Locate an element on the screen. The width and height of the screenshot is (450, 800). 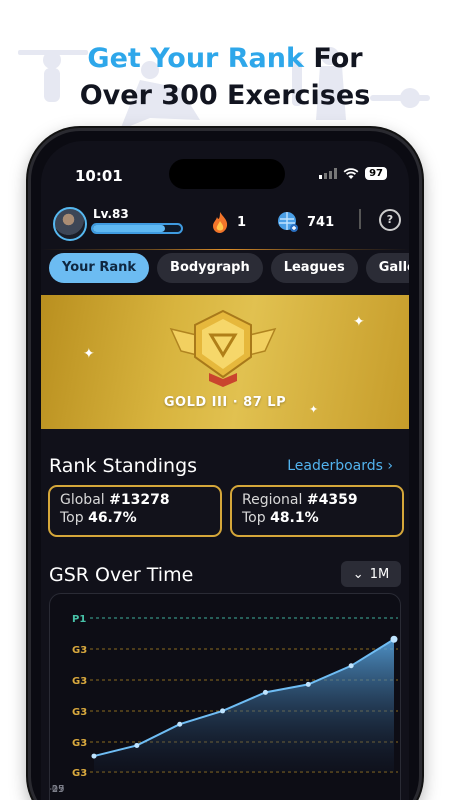
global-rank-value: #13278 is located at coordinates (139, 500).